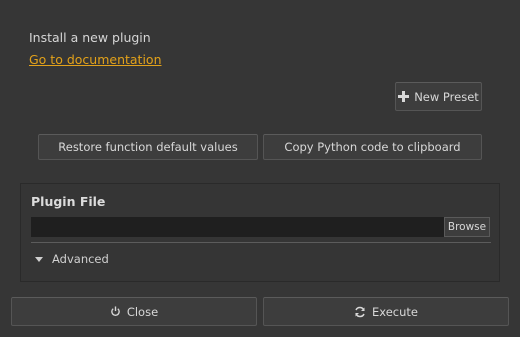 This screenshot has width=520, height=337. I want to click on restore-defaults-label: Restore function default values, so click(148, 147).